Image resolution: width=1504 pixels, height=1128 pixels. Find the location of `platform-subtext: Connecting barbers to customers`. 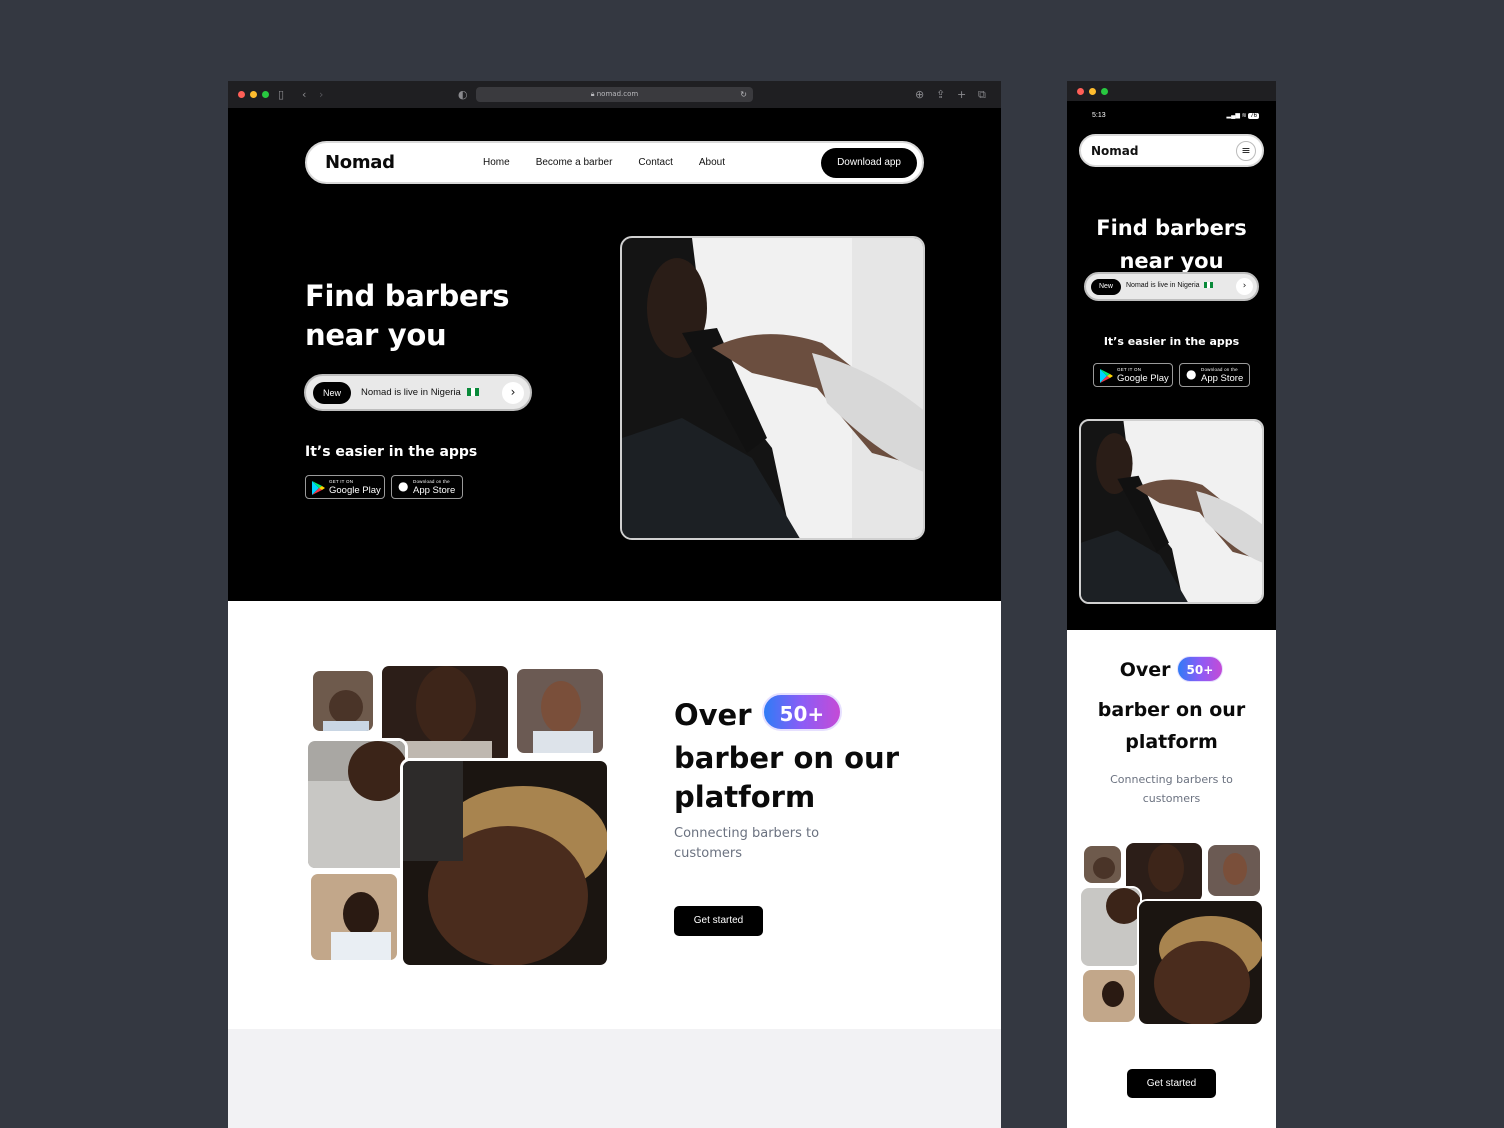

platform-subtext: Connecting barbers to customers is located at coordinates (747, 843).